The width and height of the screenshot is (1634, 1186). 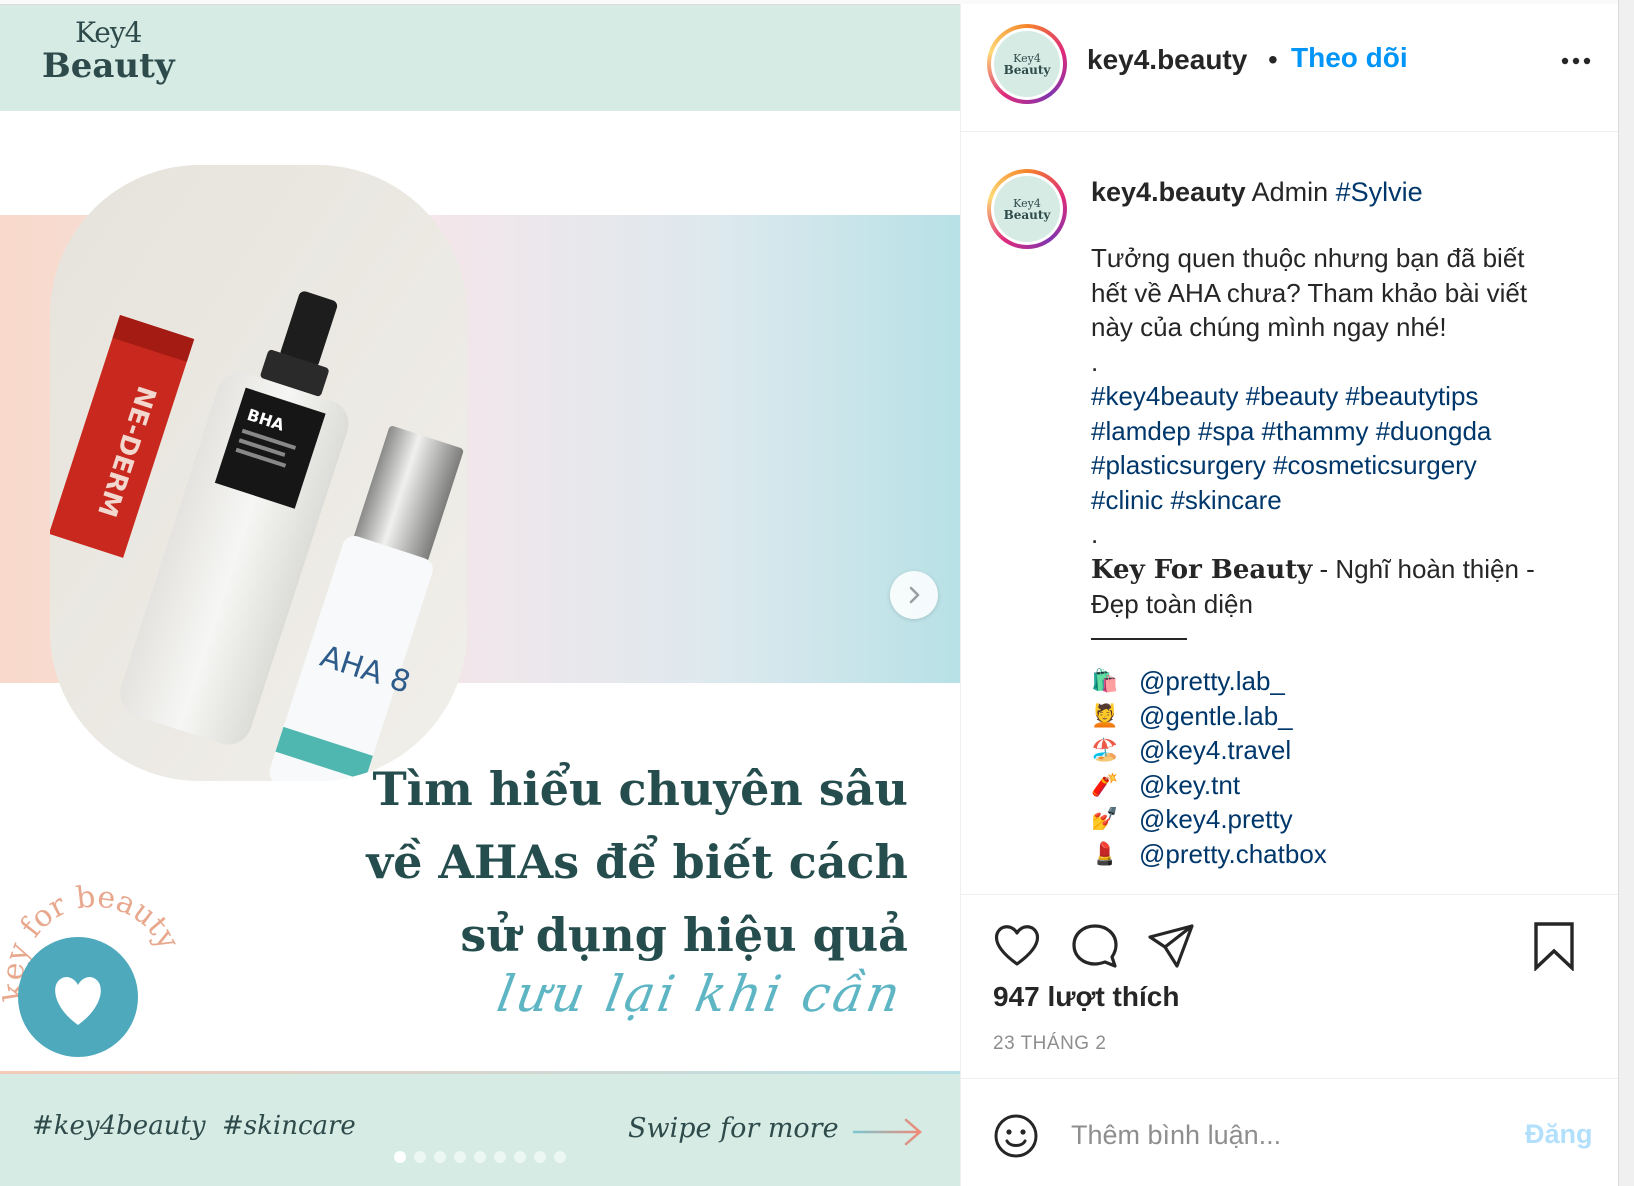 I want to click on mention-item: 🛍️ @pretty.lab_, so click(x=1341, y=681).